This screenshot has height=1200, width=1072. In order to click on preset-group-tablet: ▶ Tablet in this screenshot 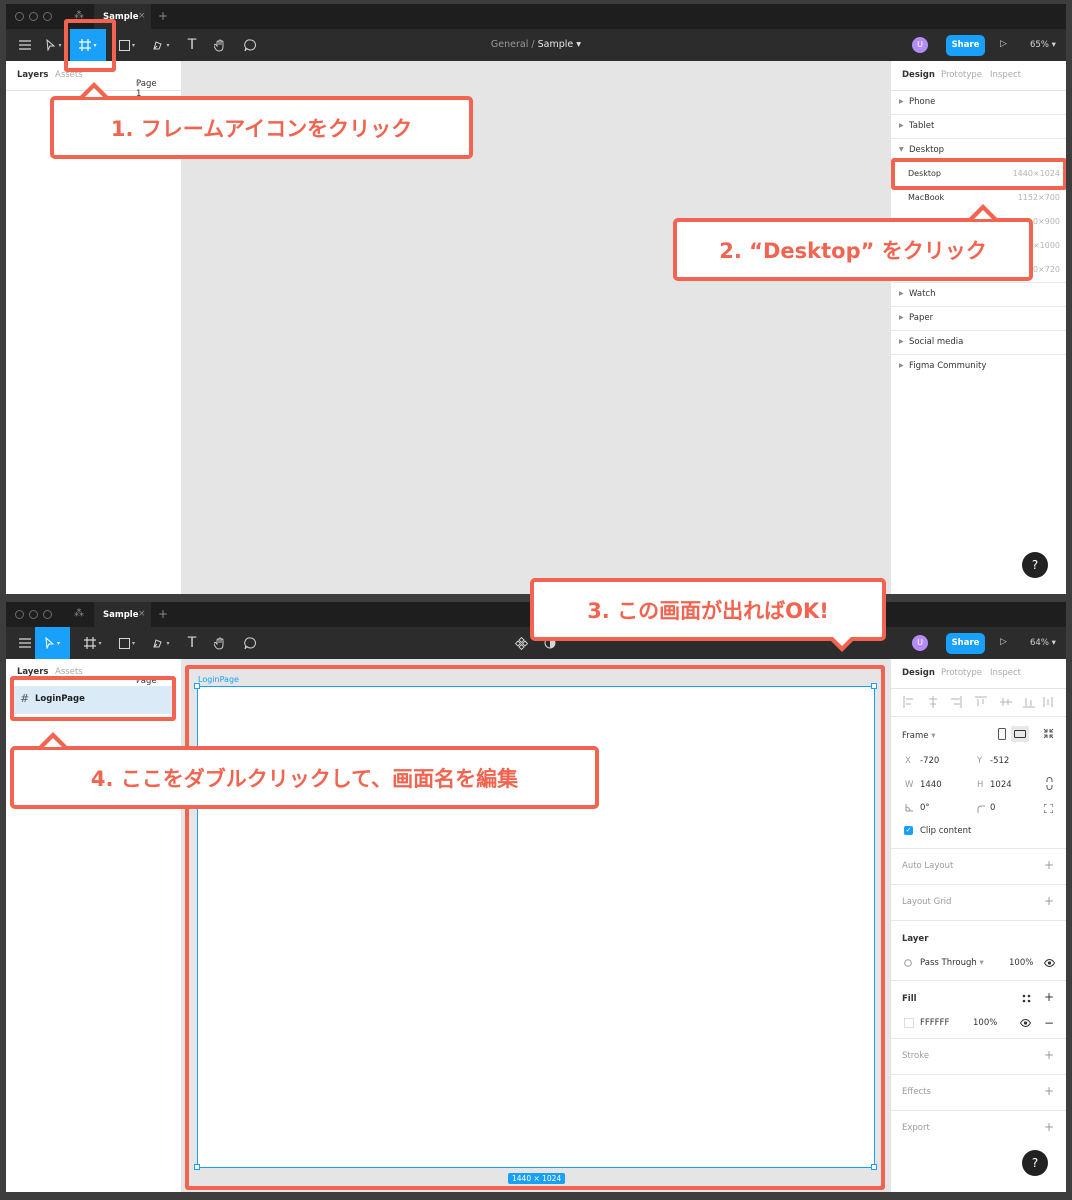, I will do `click(978, 127)`.